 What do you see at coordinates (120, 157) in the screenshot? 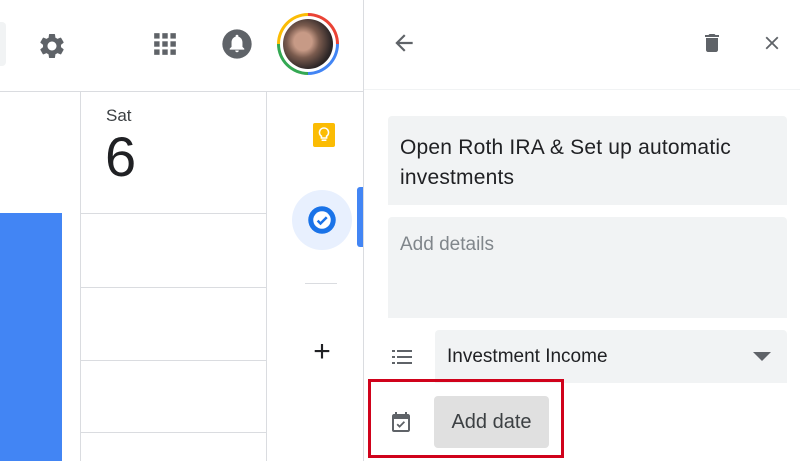
I see `day-number: 6` at bounding box center [120, 157].